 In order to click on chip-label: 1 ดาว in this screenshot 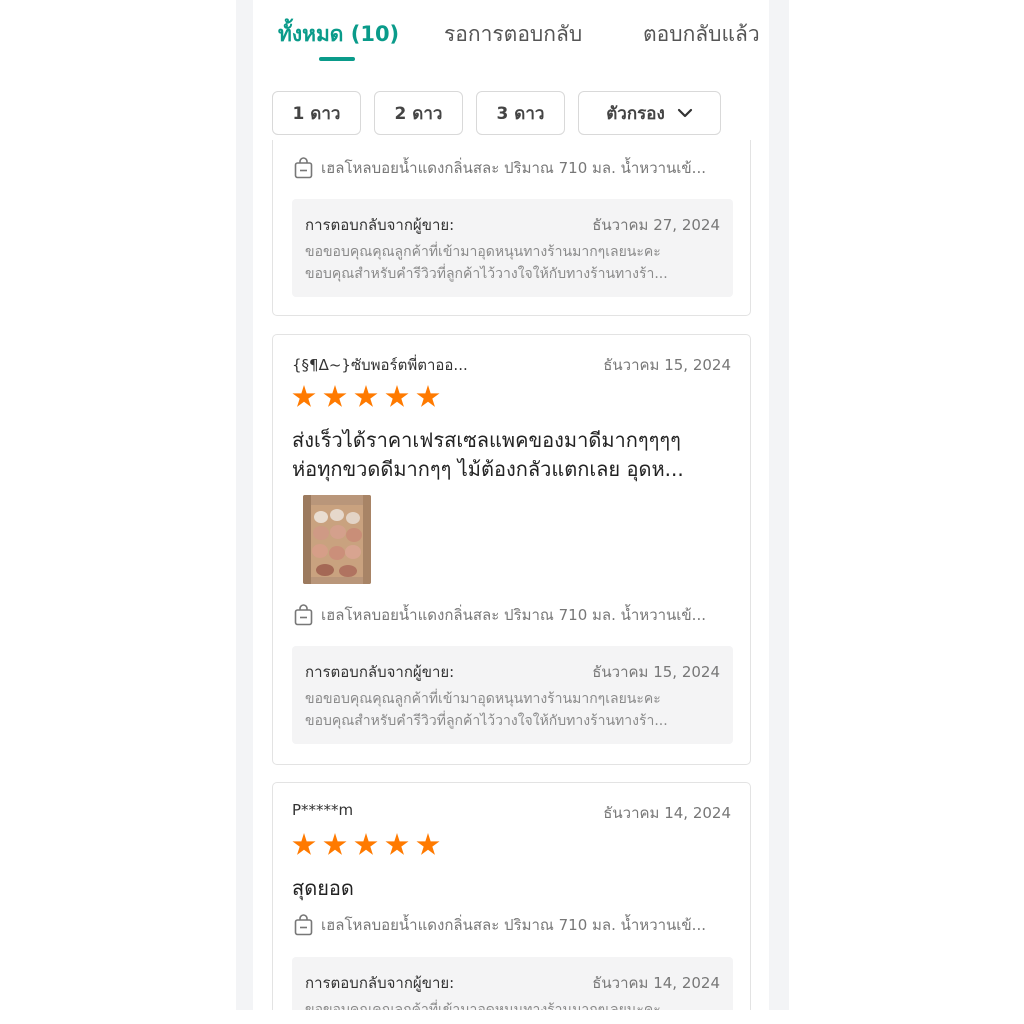, I will do `click(316, 113)`.